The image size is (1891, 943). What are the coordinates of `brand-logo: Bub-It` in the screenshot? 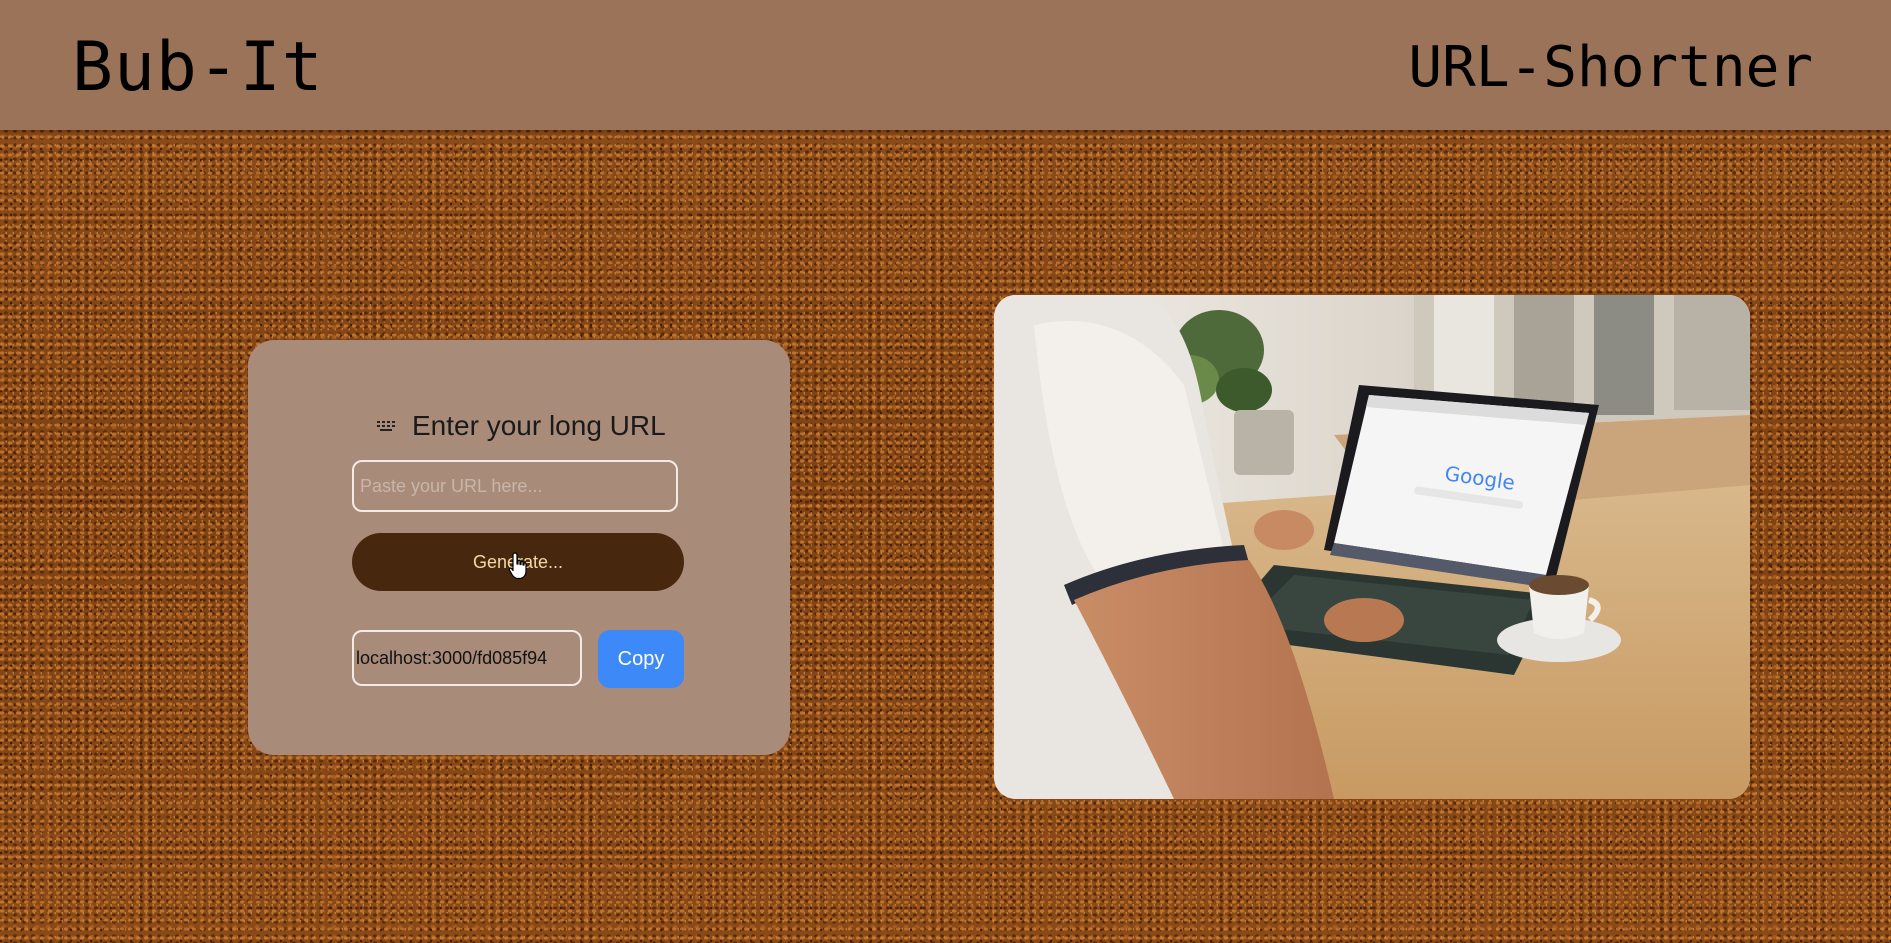 It's located at (198, 68).